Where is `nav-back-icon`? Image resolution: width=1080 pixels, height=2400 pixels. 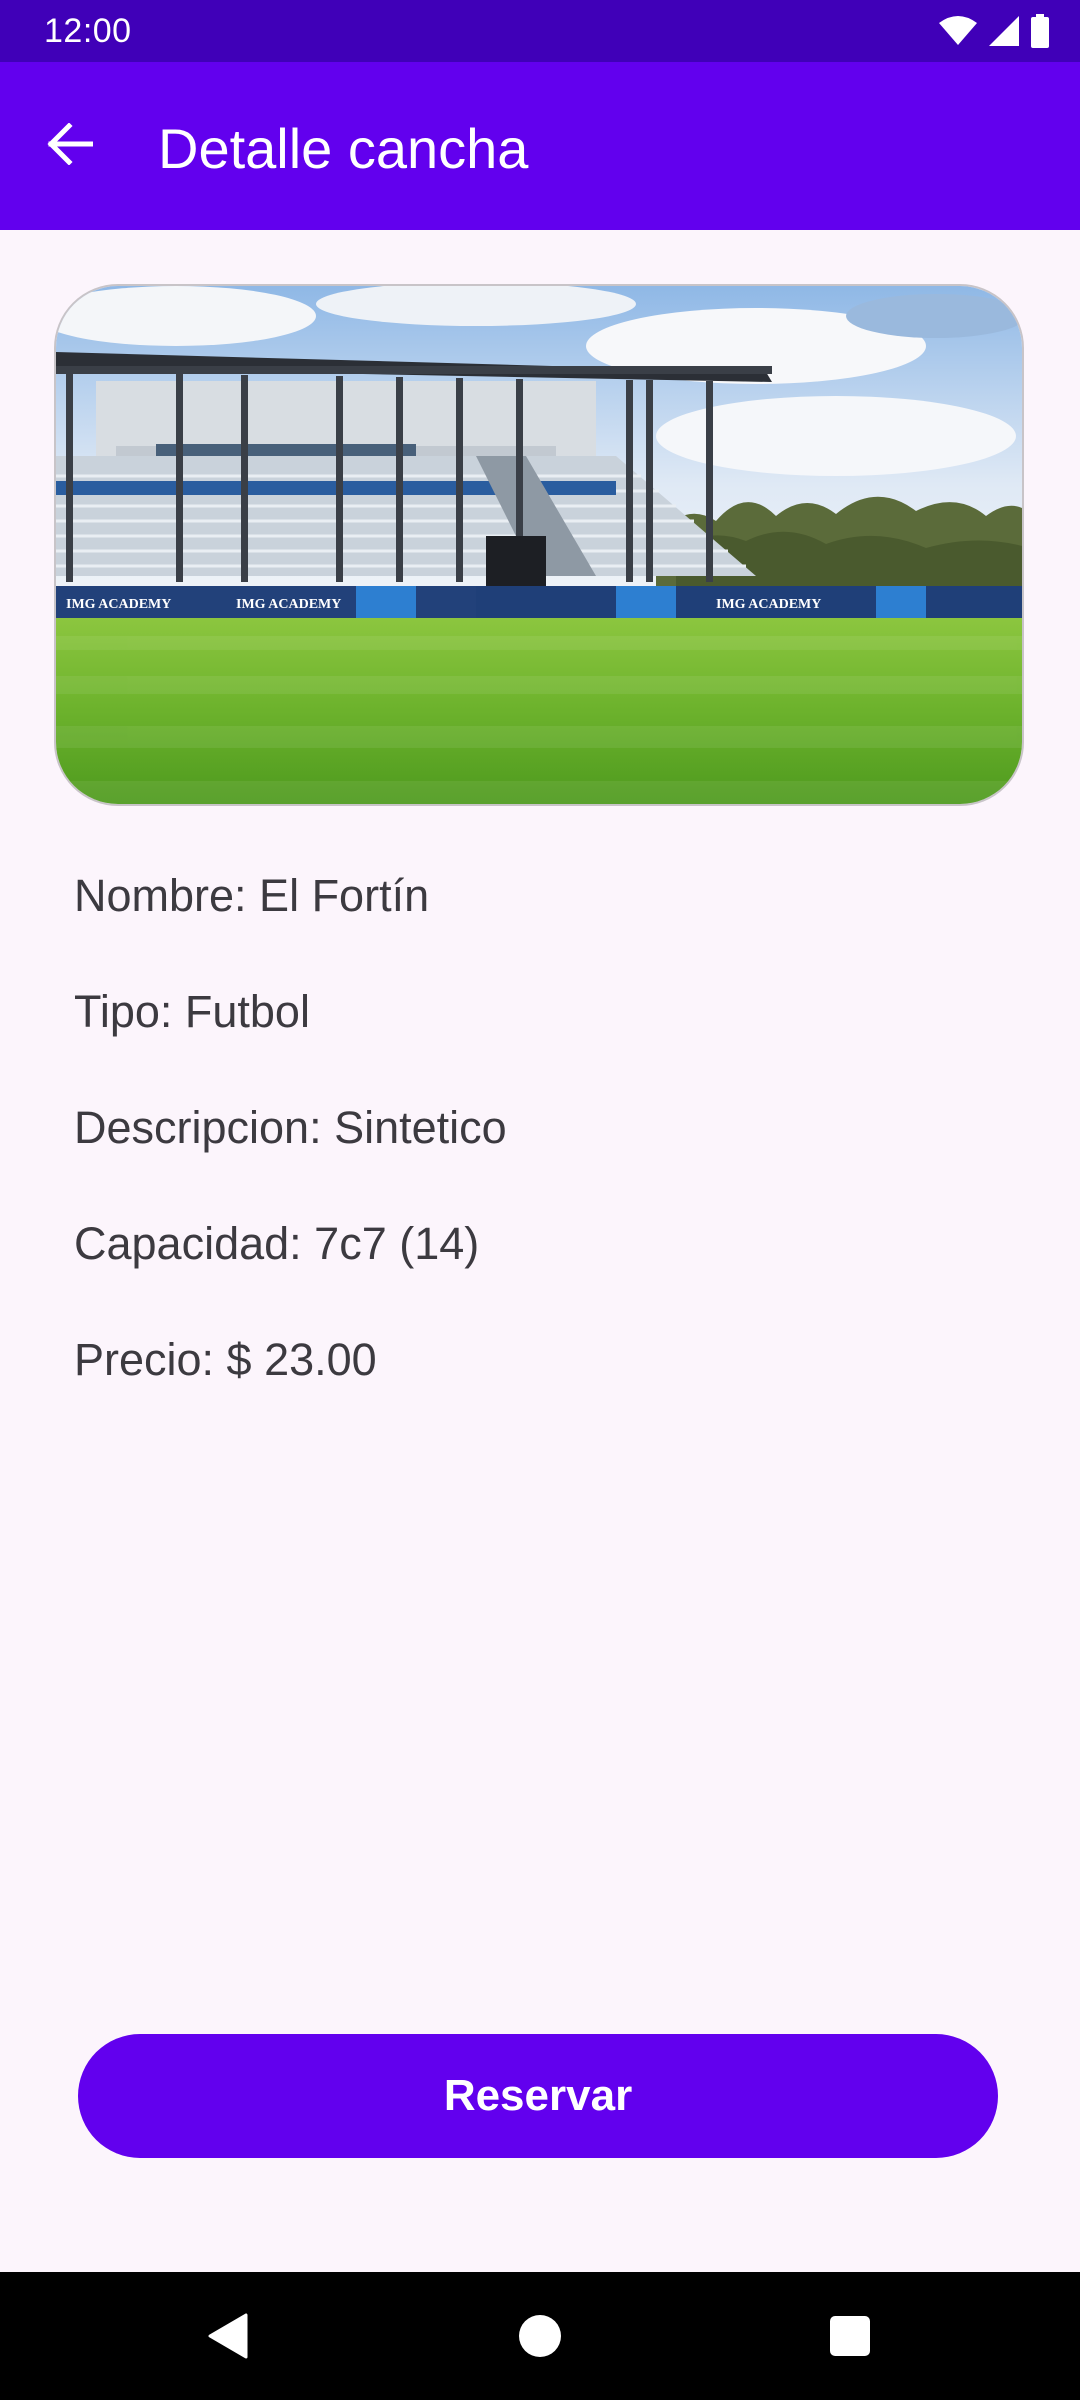
nav-back-icon is located at coordinates (228, 2338).